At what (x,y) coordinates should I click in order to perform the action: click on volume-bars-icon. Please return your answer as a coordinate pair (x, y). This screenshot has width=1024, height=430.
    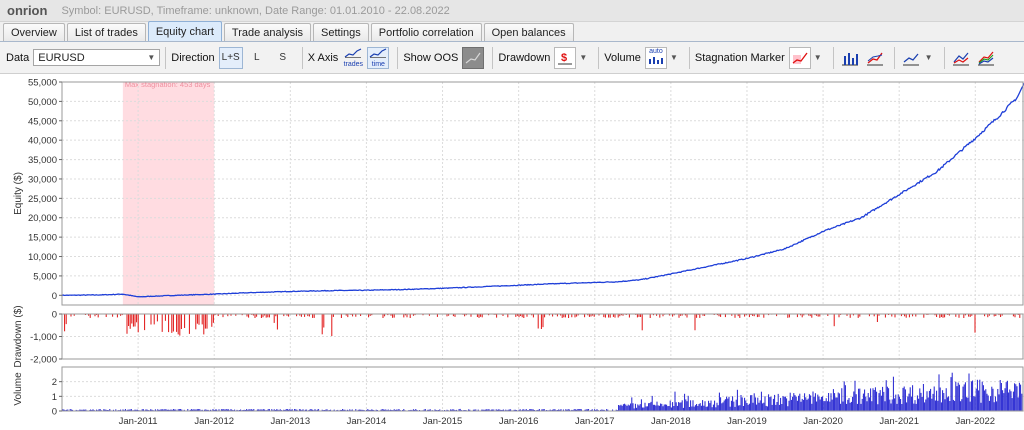
    Looking at the image, I should click on (655, 60).